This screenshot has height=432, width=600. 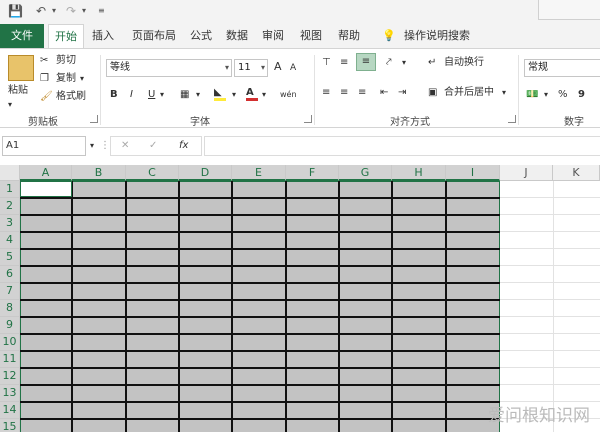 What do you see at coordinates (311, 36) in the screenshot?
I see `tab-view: 视图` at bounding box center [311, 36].